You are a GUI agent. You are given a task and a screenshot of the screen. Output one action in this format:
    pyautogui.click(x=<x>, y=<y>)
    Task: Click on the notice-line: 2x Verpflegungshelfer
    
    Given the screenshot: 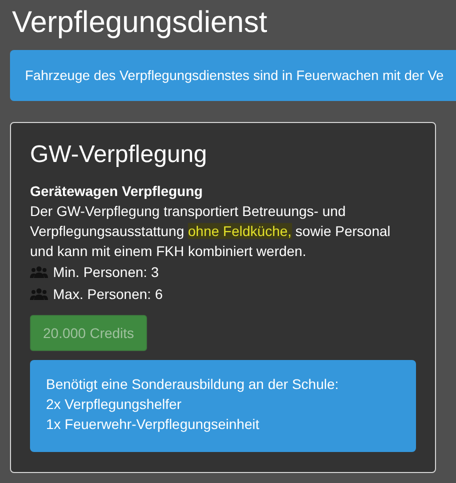 What is the action you would take?
    pyautogui.click(x=114, y=404)
    